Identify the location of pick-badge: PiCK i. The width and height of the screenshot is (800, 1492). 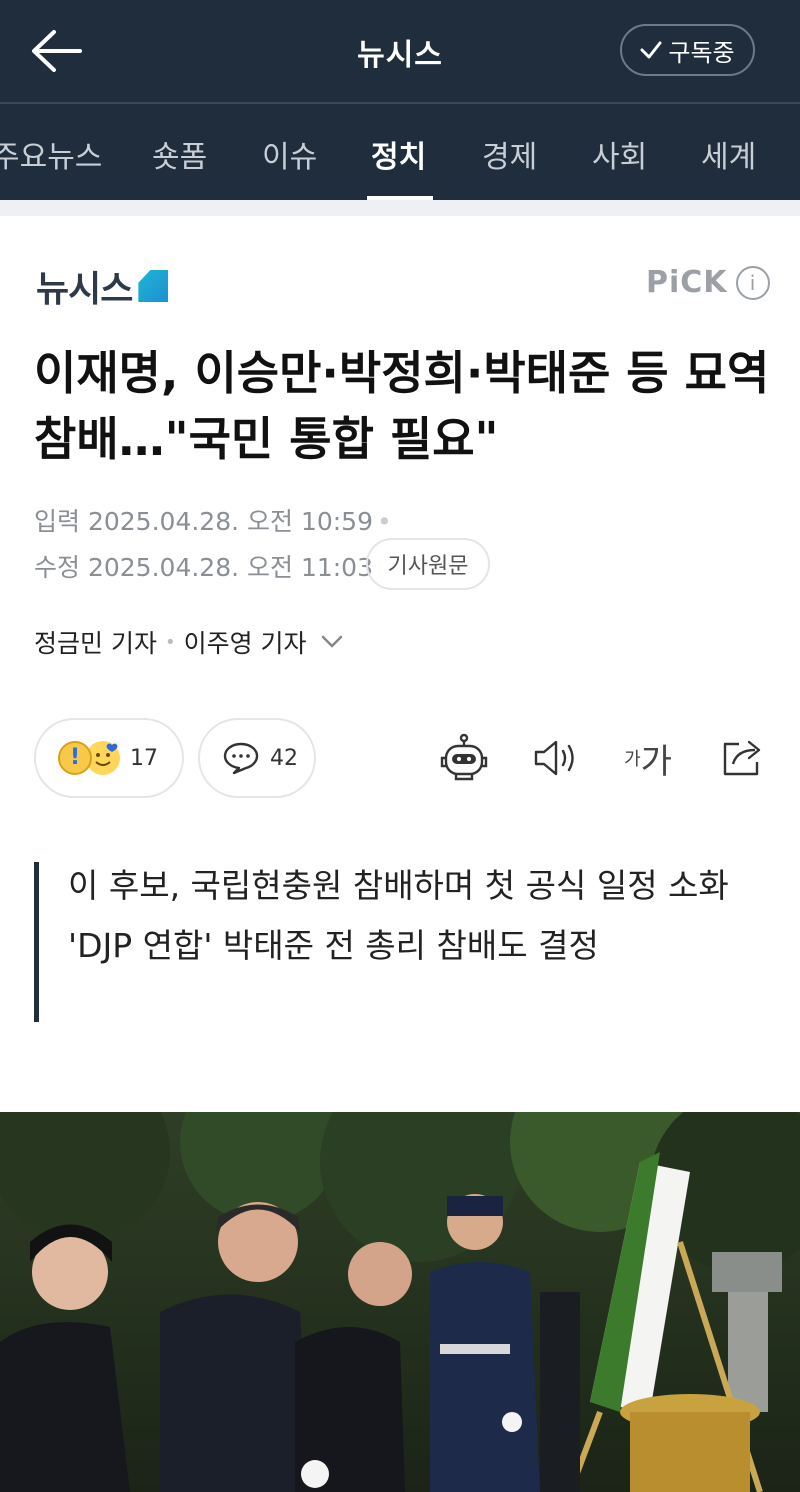
(708, 282).